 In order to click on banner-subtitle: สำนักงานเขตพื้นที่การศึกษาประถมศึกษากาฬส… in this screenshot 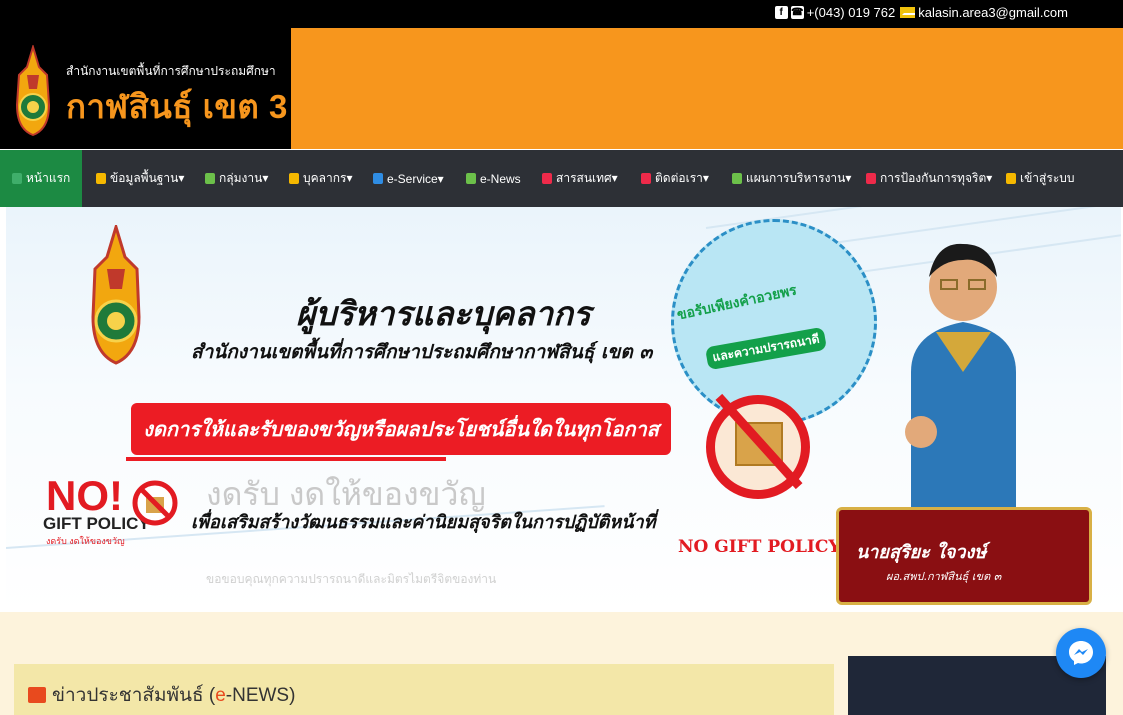, I will do `click(422, 352)`.